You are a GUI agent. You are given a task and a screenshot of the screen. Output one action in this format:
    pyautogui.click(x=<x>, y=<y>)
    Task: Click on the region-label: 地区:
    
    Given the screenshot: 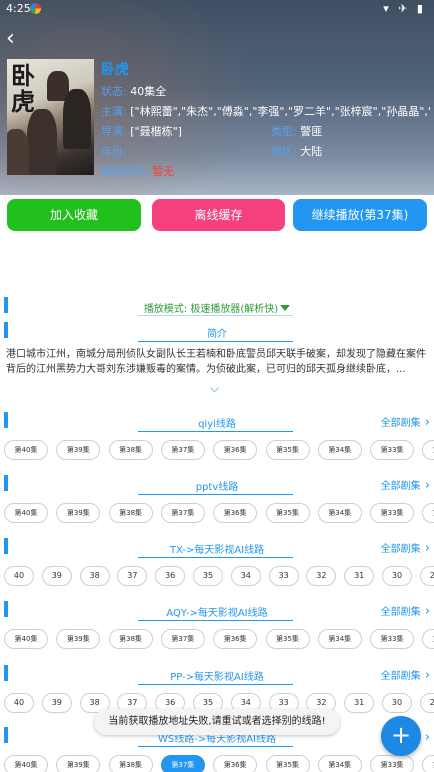 What is the action you would take?
    pyautogui.click(x=284, y=151)
    